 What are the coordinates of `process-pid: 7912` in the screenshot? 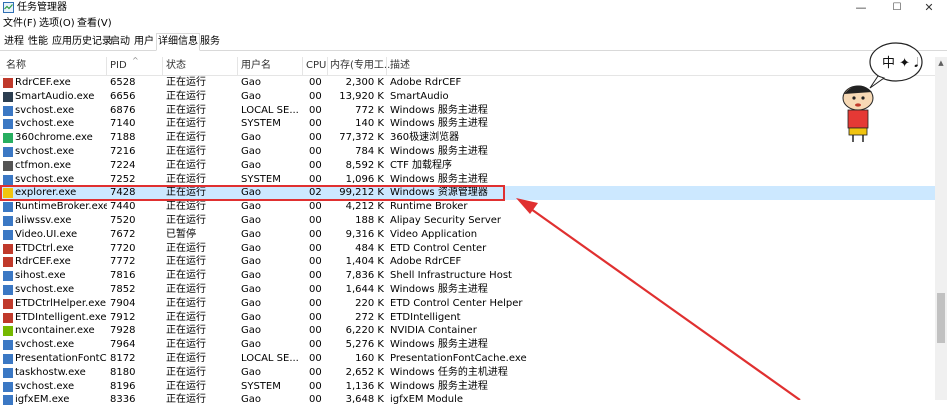 It's located at (123, 317).